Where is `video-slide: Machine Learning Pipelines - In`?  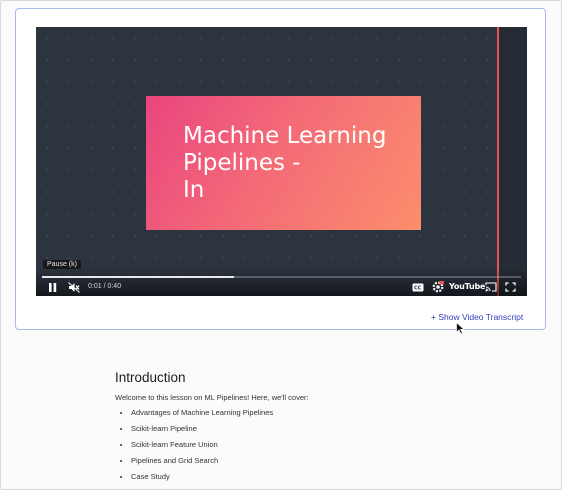 video-slide: Machine Learning Pipelines - In is located at coordinates (283, 163).